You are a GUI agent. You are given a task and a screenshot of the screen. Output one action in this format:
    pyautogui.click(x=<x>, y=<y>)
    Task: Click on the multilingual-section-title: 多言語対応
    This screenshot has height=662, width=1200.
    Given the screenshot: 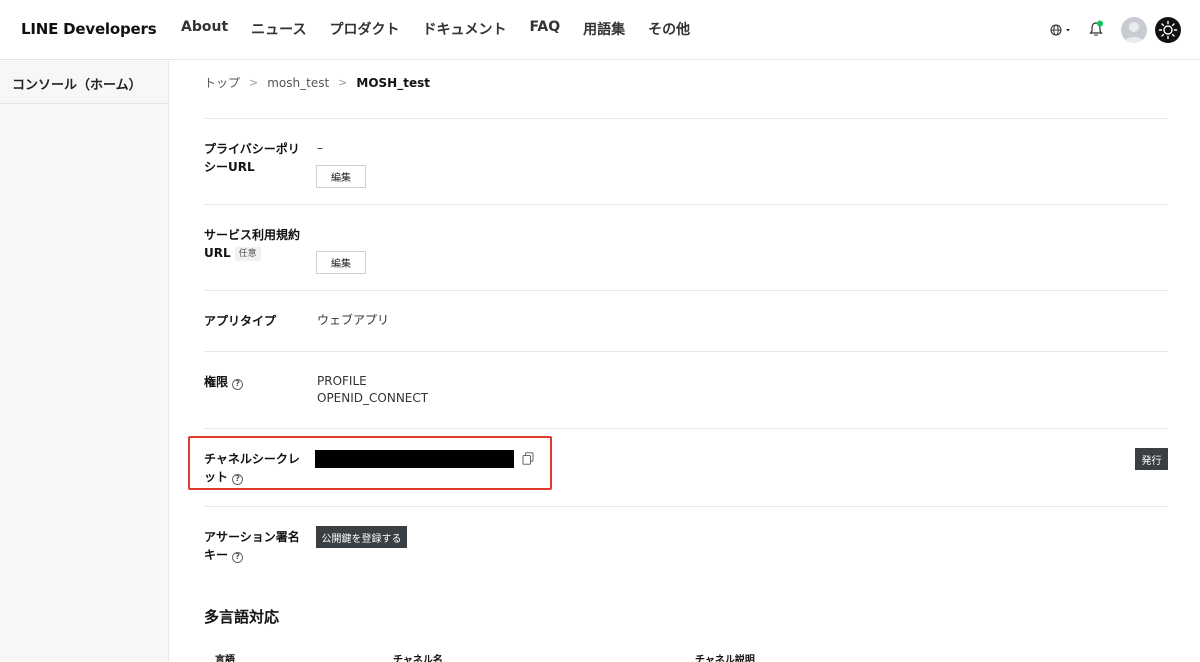 What is the action you would take?
    pyautogui.click(x=242, y=617)
    